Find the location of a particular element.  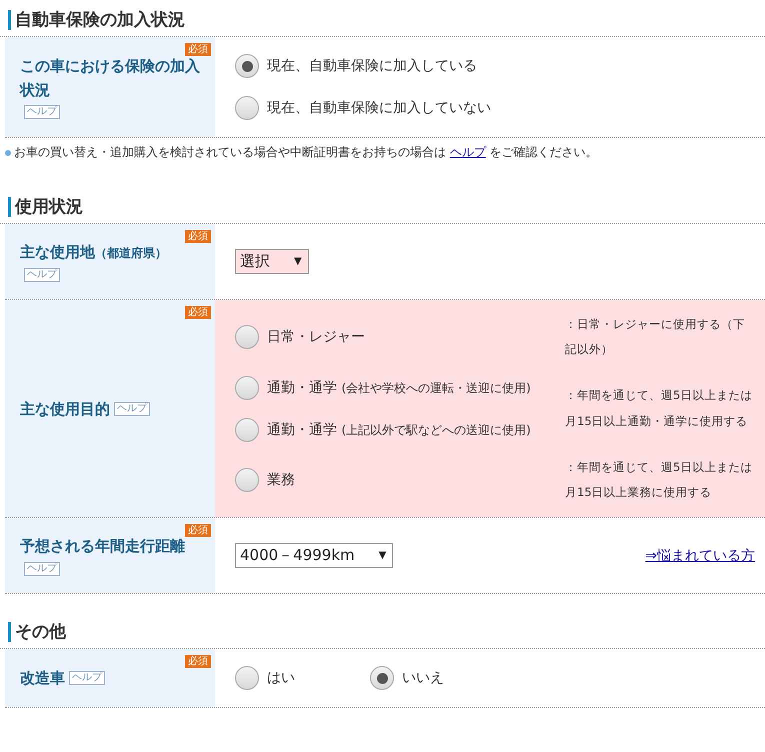

option-label: 通勤・通学 (上記以外で駅などへの送迎に使用) is located at coordinates (399, 429).